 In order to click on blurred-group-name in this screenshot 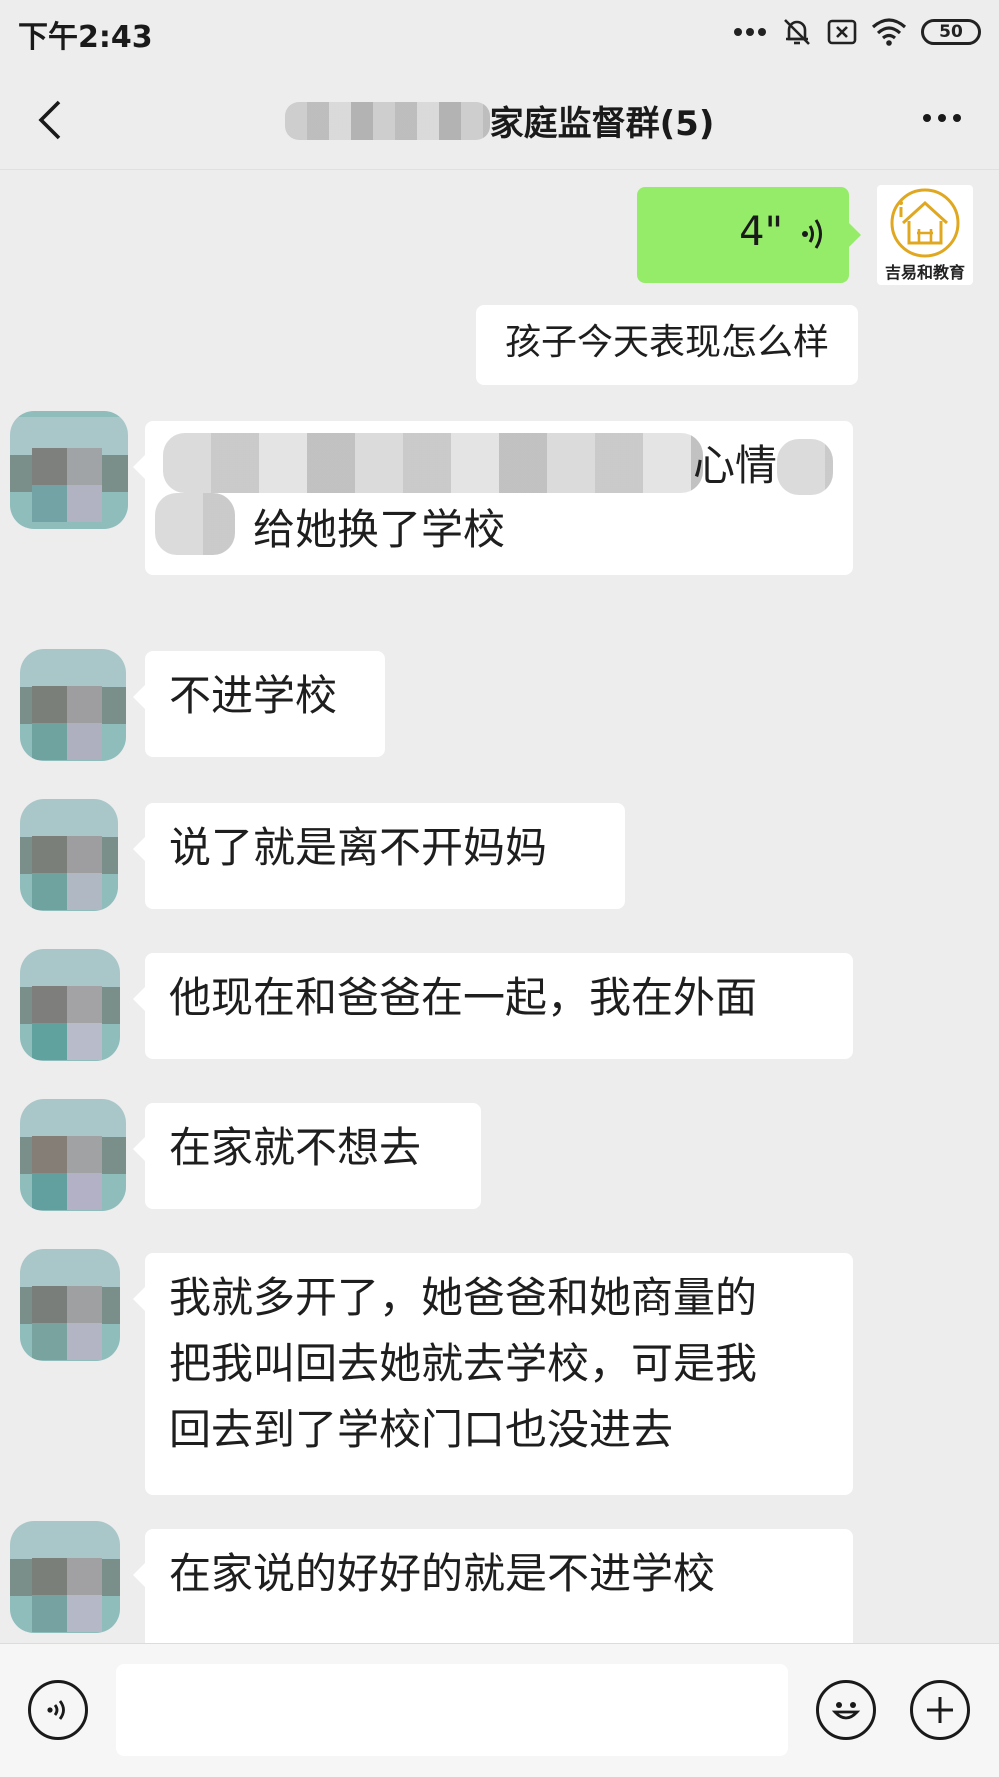, I will do `click(387, 120)`.